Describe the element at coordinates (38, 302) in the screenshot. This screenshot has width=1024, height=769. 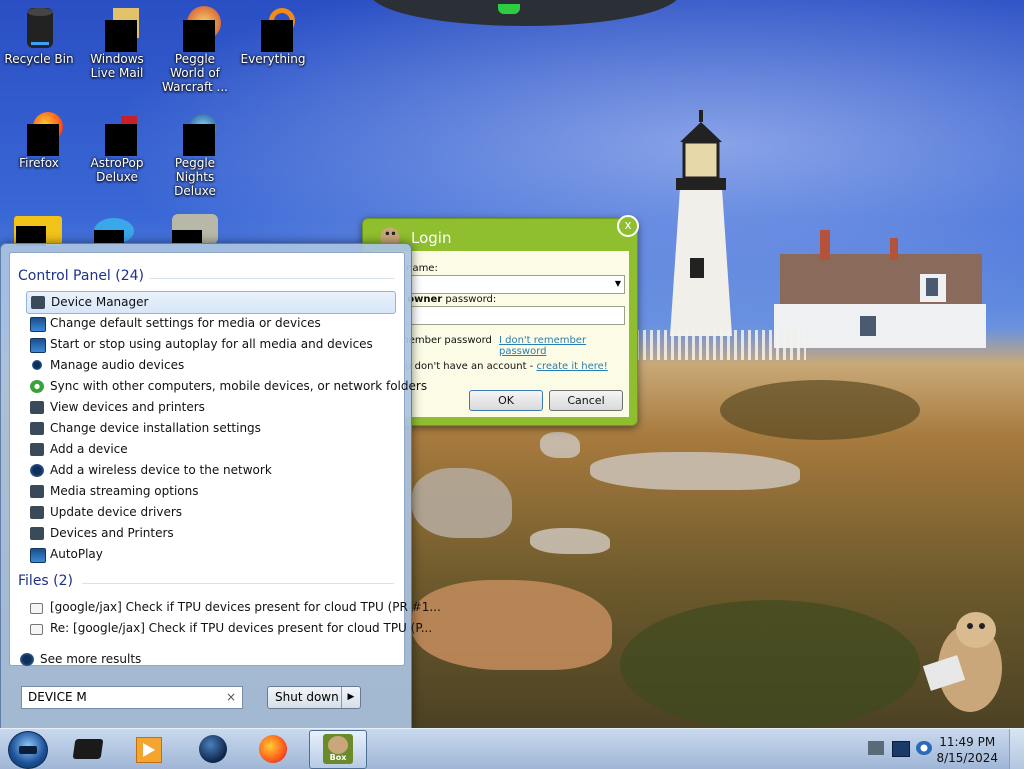
I see `device-manager-icon` at that location.